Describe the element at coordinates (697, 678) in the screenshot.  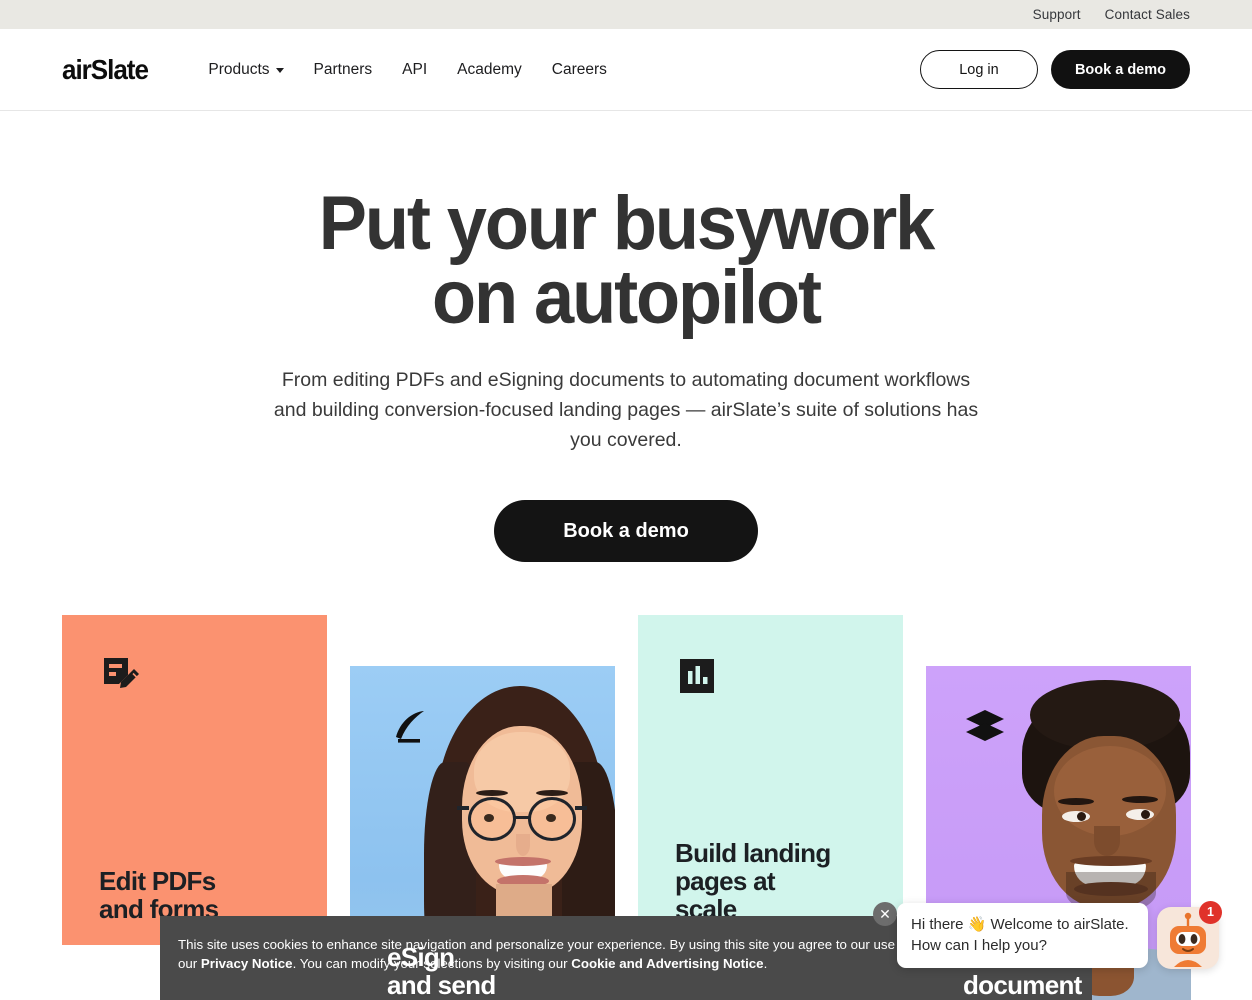
I see `bar-chart-icon` at that location.